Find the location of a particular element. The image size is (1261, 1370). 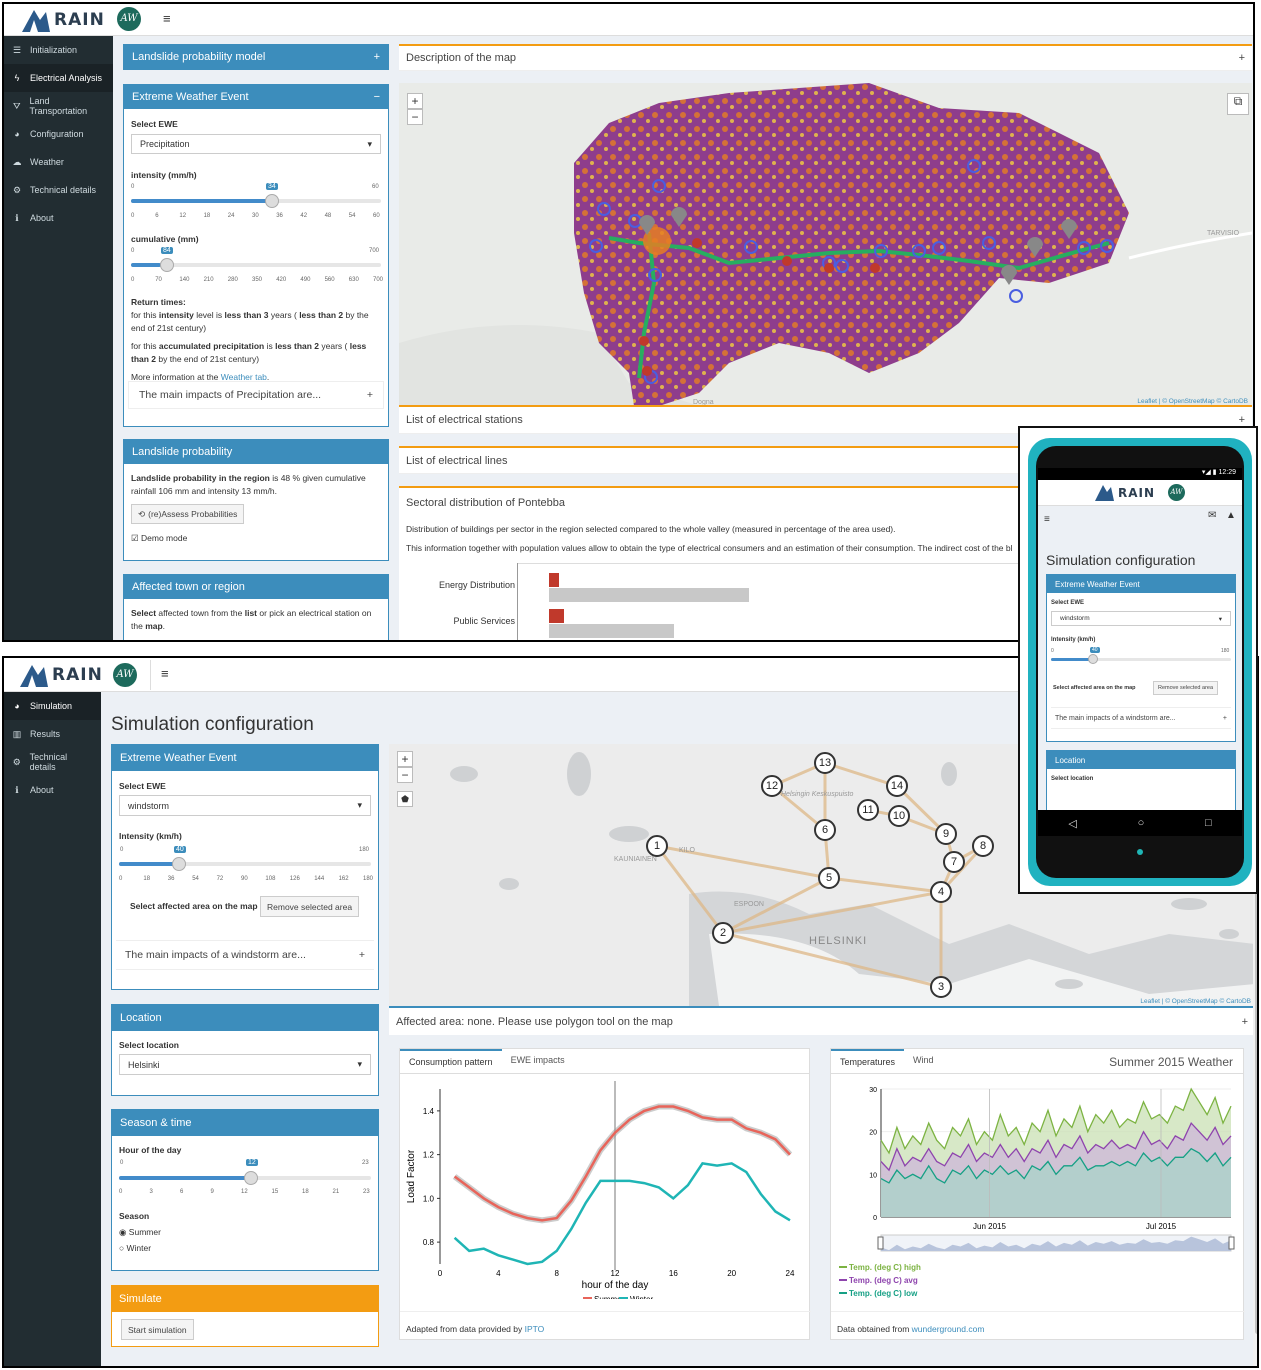

network-node: 5 is located at coordinates (829, 878).